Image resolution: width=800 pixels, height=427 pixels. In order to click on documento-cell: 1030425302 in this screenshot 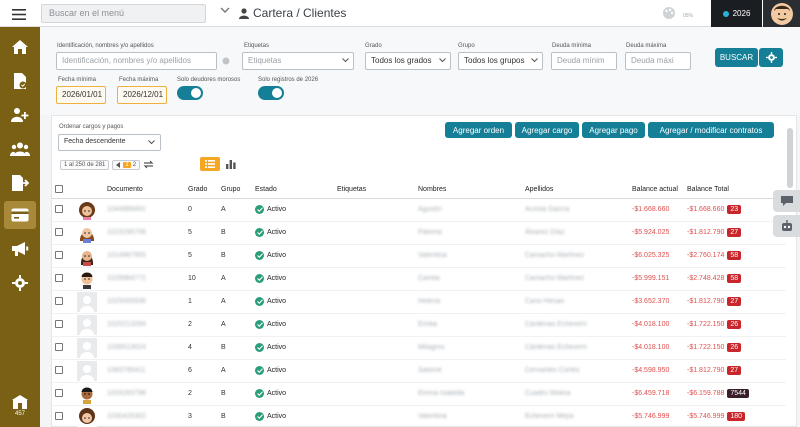, I will do `click(144, 416)`.